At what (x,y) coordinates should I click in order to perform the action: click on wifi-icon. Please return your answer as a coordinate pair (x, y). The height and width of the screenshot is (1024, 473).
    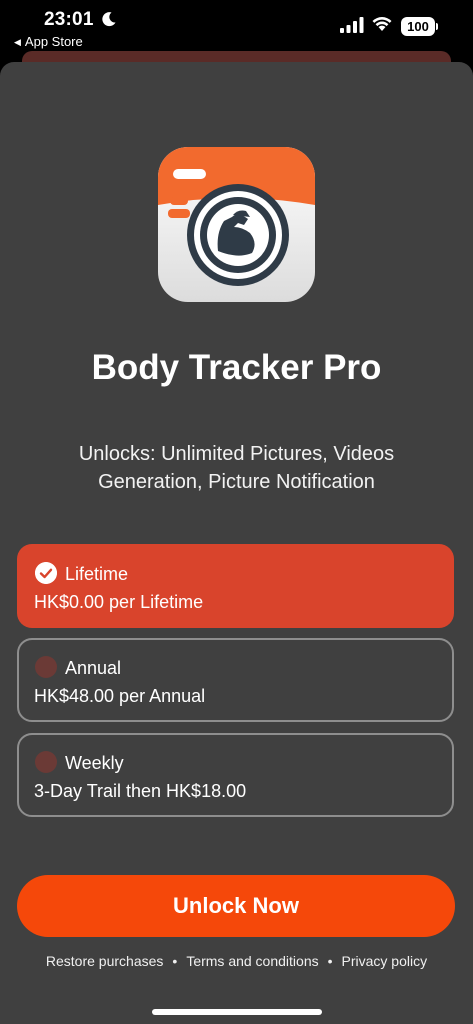
    Looking at the image, I should click on (382, 24).